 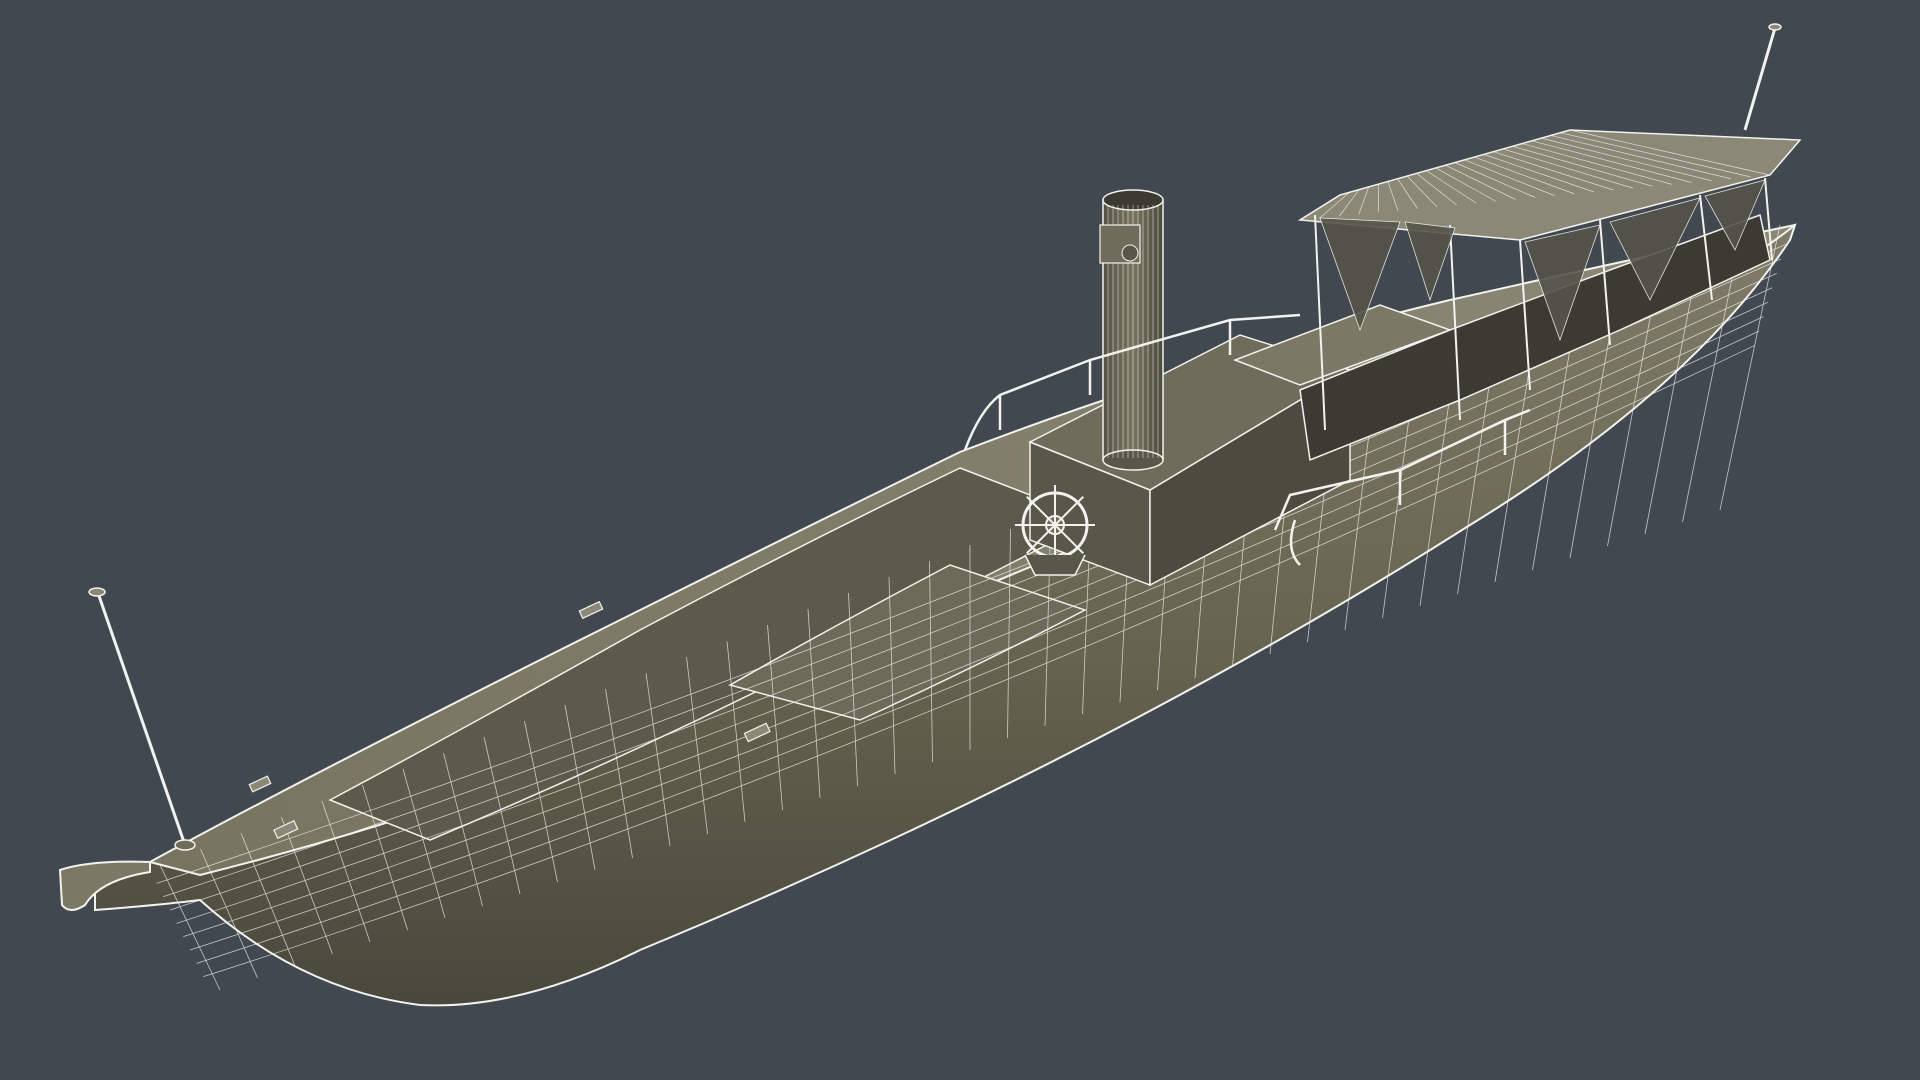 I want to click on stern-flagpole, so click(x=1762, y=77).